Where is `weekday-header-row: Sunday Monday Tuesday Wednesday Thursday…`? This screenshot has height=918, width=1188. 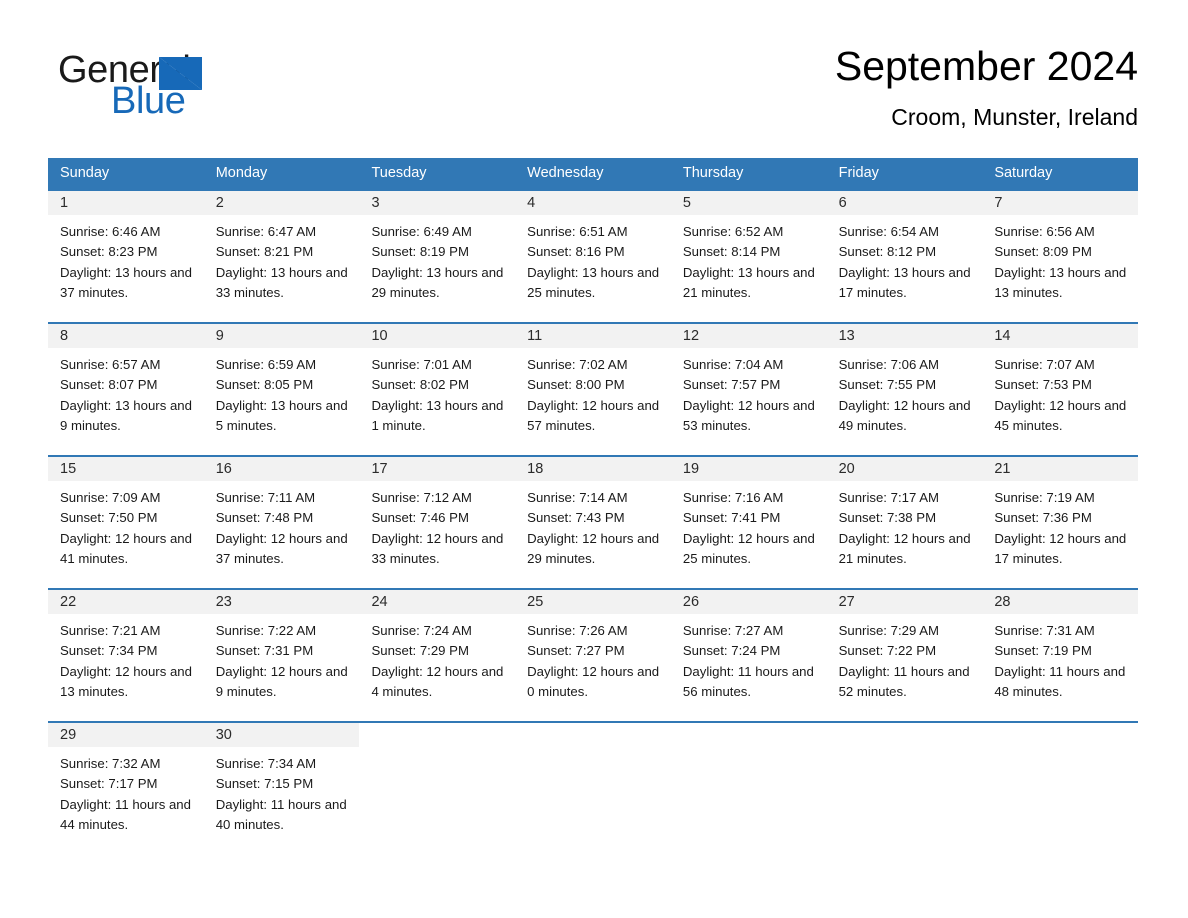 weekday-header-row: Sunday Monday Tuesday Wednesday Thursday… is located at coordinates (593, 173).